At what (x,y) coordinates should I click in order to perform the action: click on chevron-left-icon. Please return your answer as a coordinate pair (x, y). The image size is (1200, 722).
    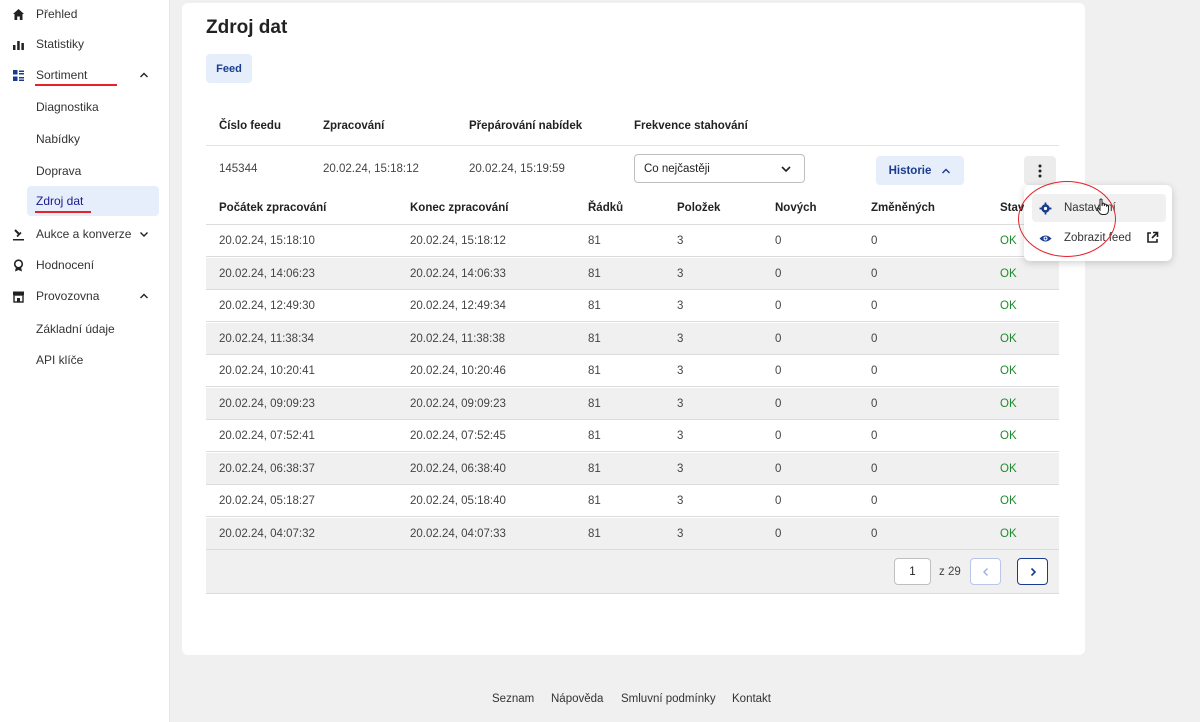
    Looking at the image, I should click on (985, 571).